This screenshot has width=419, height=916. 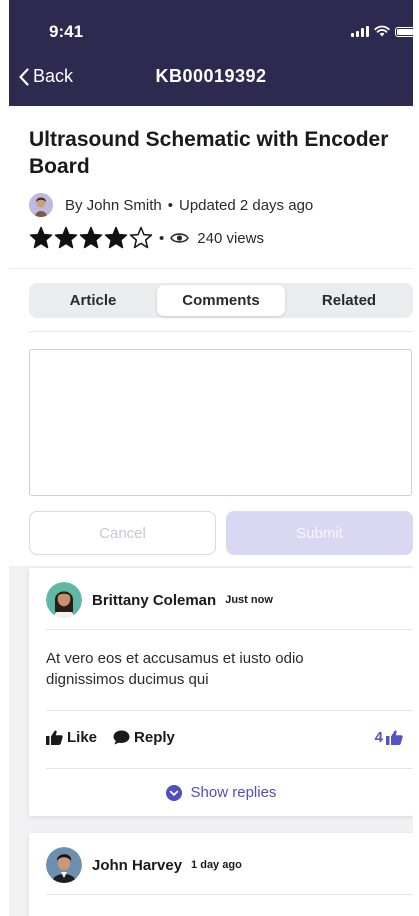 I want to click on wifi-icon, so click(x=382, y=31).